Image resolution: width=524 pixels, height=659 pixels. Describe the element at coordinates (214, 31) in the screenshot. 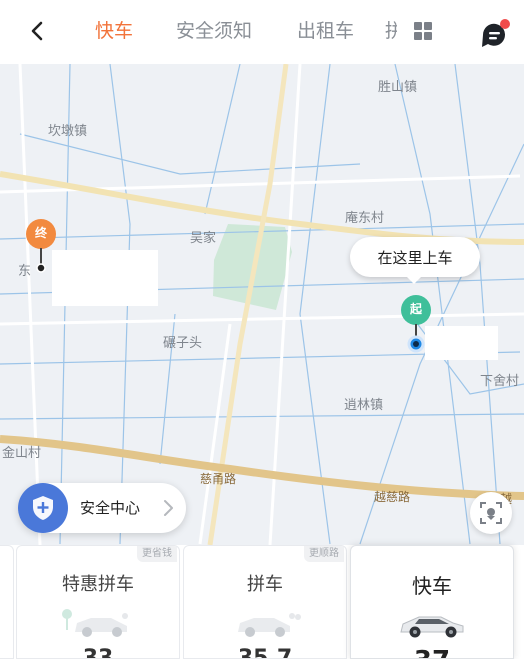

I see `tab-safety-notice: 安全须知` at that location.